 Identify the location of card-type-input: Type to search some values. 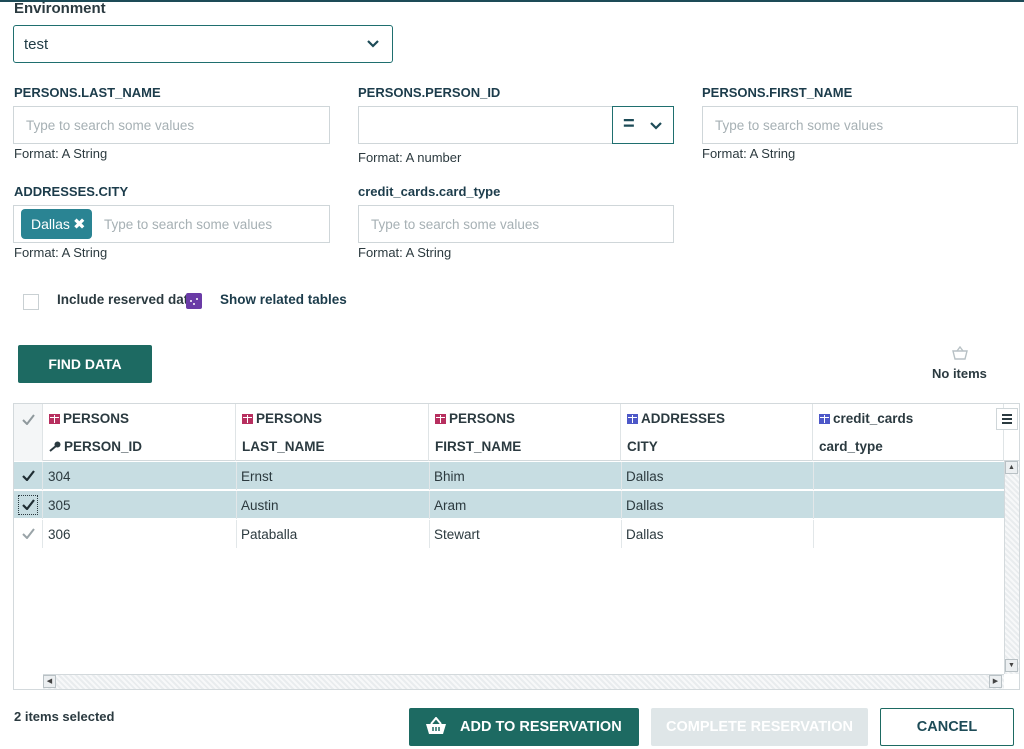
(516, 224).